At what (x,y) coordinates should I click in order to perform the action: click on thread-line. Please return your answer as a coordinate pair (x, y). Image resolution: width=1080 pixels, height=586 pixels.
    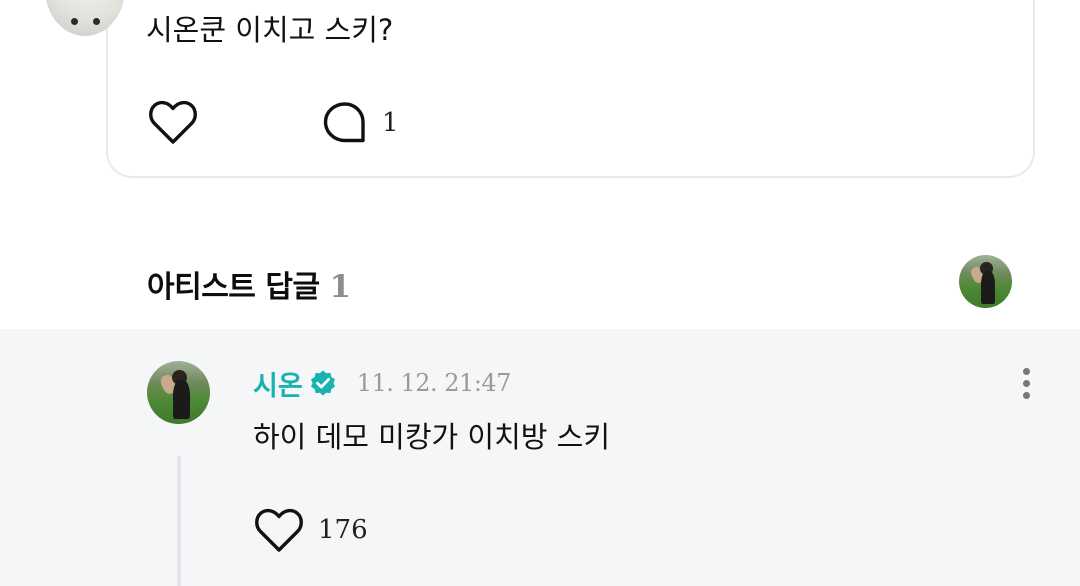
    Looking at the image, I should click on (179, 521).